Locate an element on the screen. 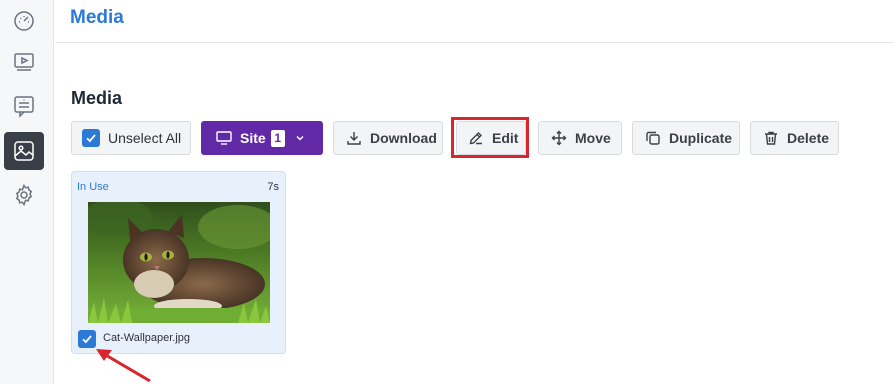 Image resolution: width=894 pixels, height=384 pixels. move-label: Move is located at coordinates (593, 138).